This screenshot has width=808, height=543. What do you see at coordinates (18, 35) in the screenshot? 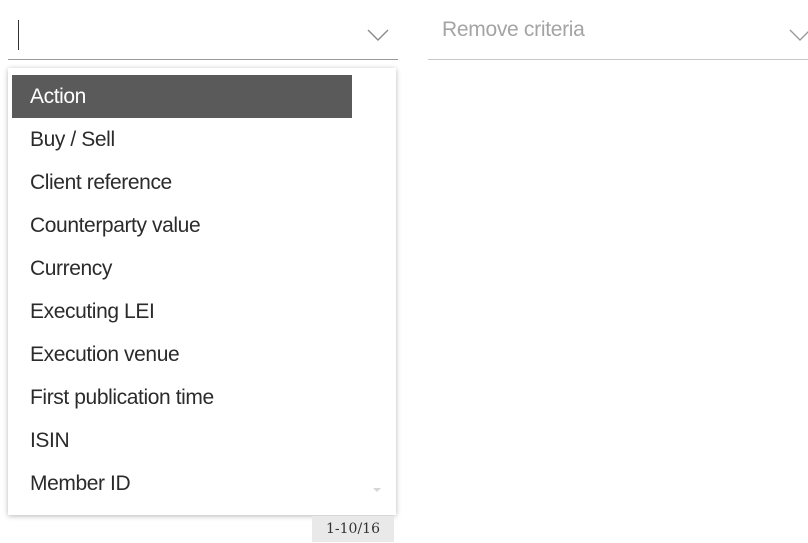
I see `text-cursor` at bounding box center [18, 35].